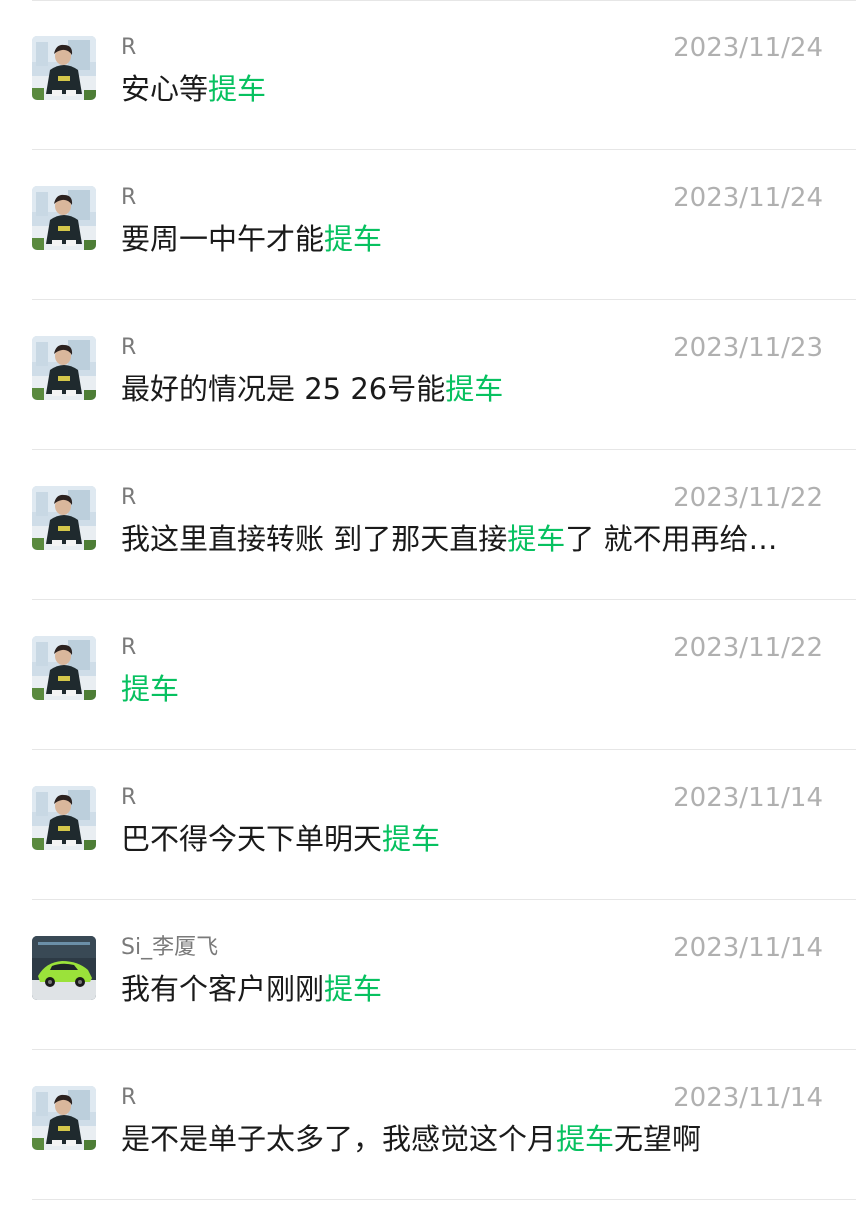  Describe the element at coordinates (223, 239) in the screenshot. I see `message-text: 要周一中午才能` at that location.